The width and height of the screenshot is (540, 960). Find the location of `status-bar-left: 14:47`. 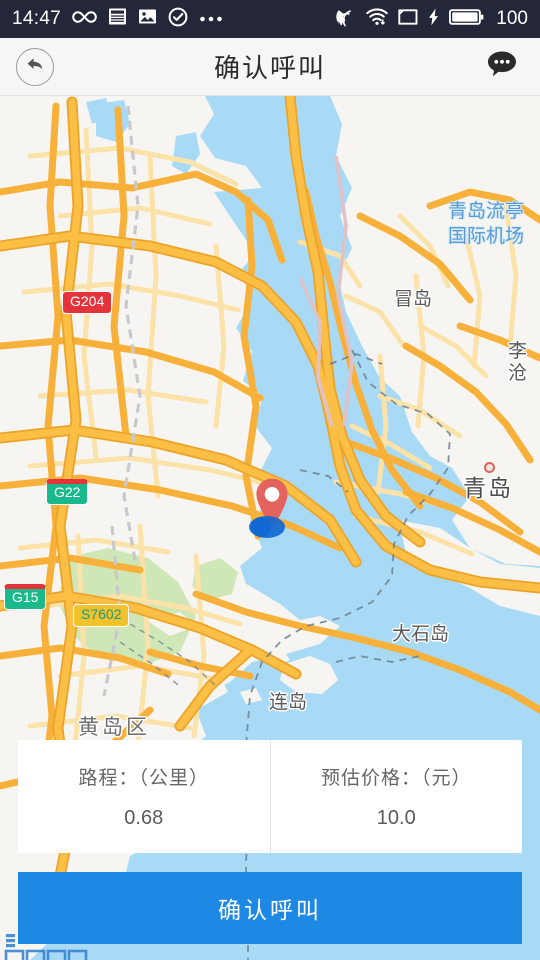

status-bar-left: 14:47 is located at coordinates (117, 19).